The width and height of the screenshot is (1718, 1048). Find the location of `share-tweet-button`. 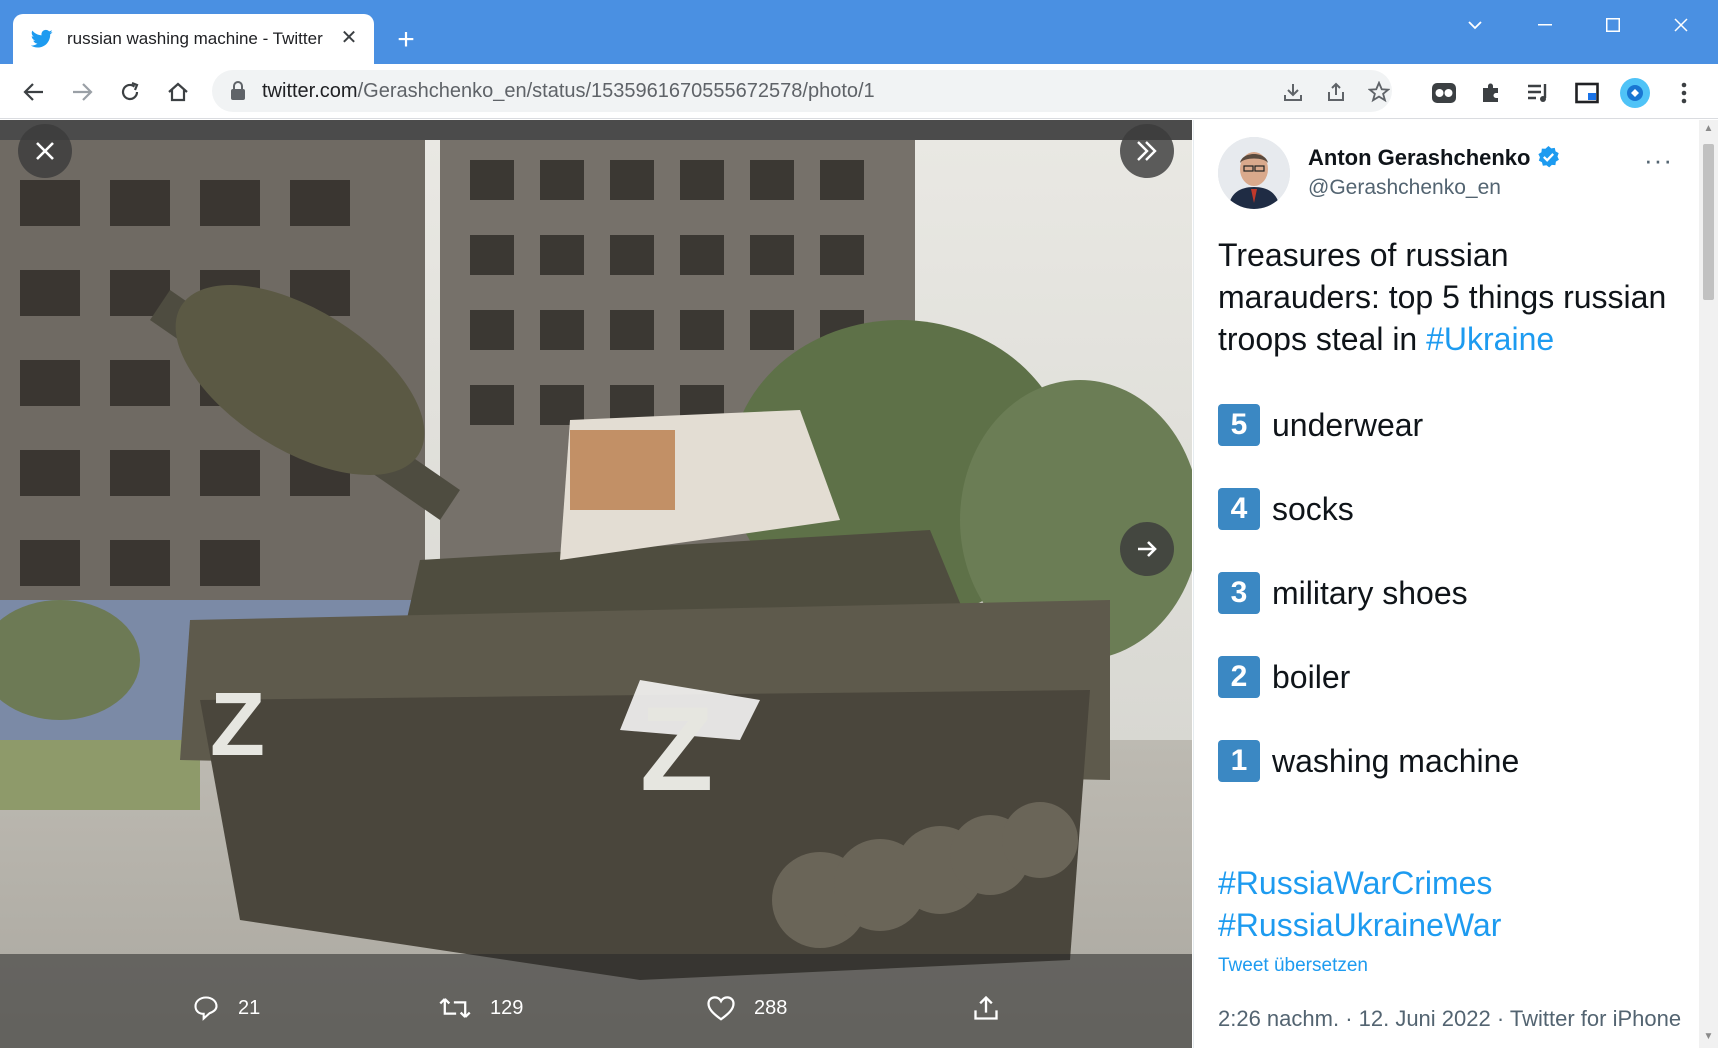

share-tweet-button is located at coordinates (995, 1008).